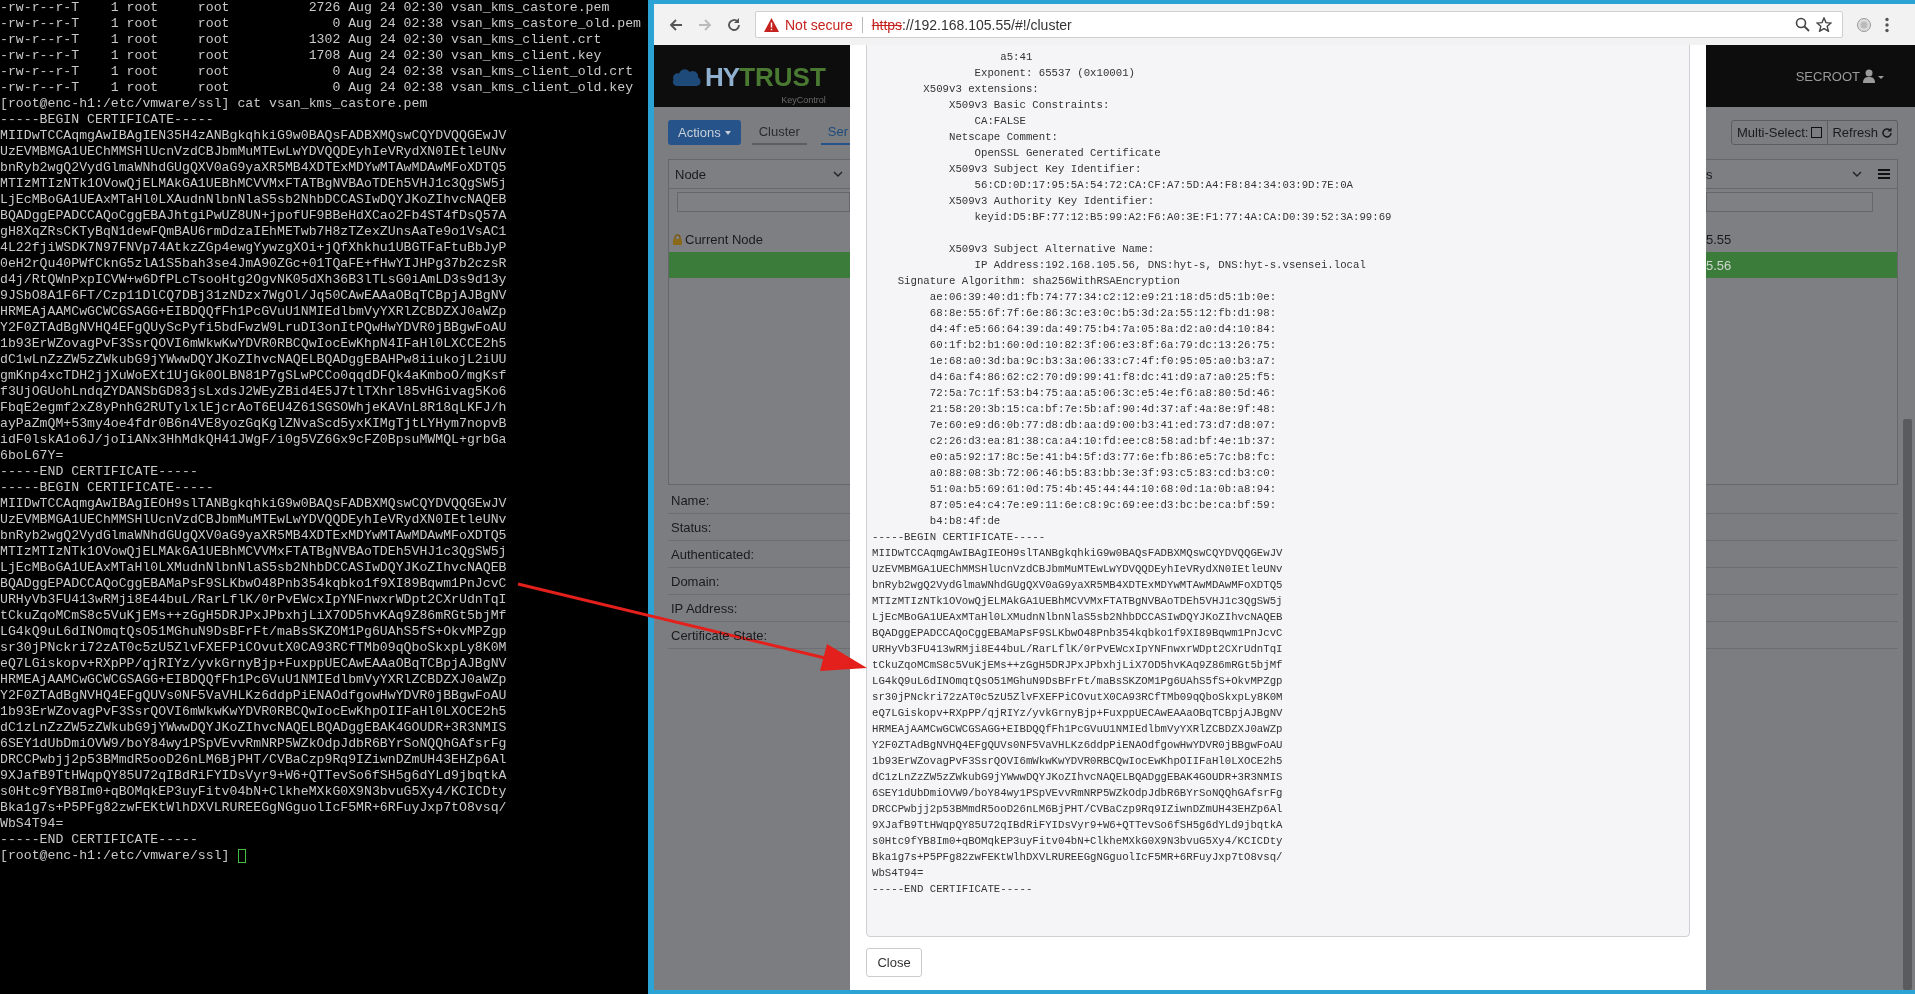 The height and width of the screenshot is (994, 1915). What do you see at coordinates (253, 392) in the screenshot?
I see `terminal-line: f3UjOGUohLndqZYDANSbGD83jsLxdsJ2WEyZBid4E5J7tlTXhrl85vHGivag5Ko6` at bounding box center [253, 392].